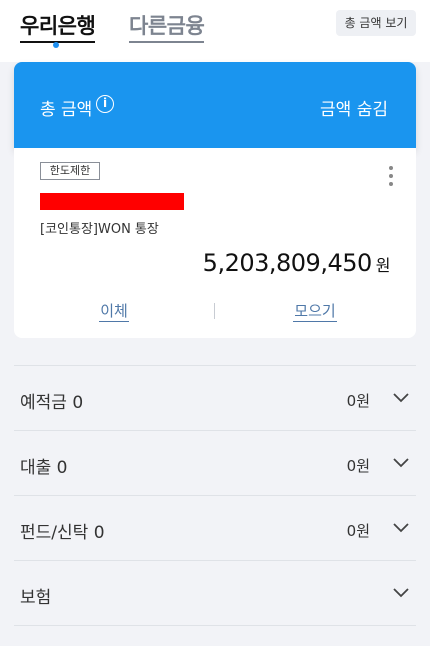 This screenshot has height=646, width=430. I want to click on list-bottom-divider, so click(215, 625).